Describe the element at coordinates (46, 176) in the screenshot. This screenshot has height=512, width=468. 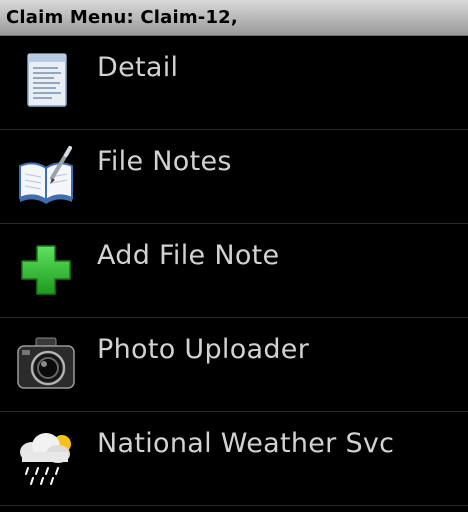
I see `open-book-pen-icon` at that location.